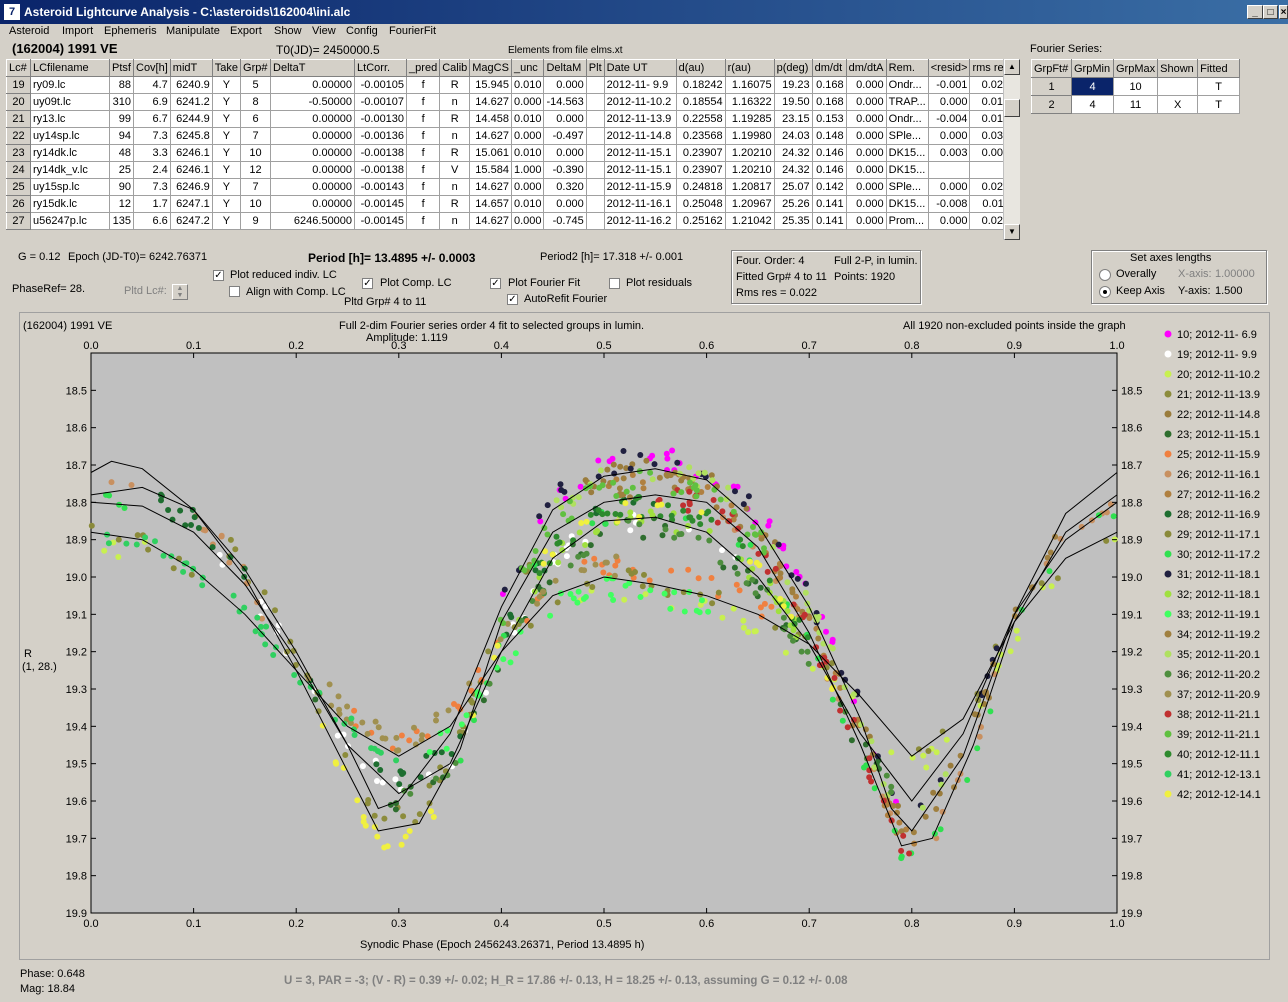 The width and height of the screenshot is (1288, 1002). Describe the element at coordinates (1218, 595) in the screenshot. I see `legend-label: 32; 2012-11-18.1` at that location.